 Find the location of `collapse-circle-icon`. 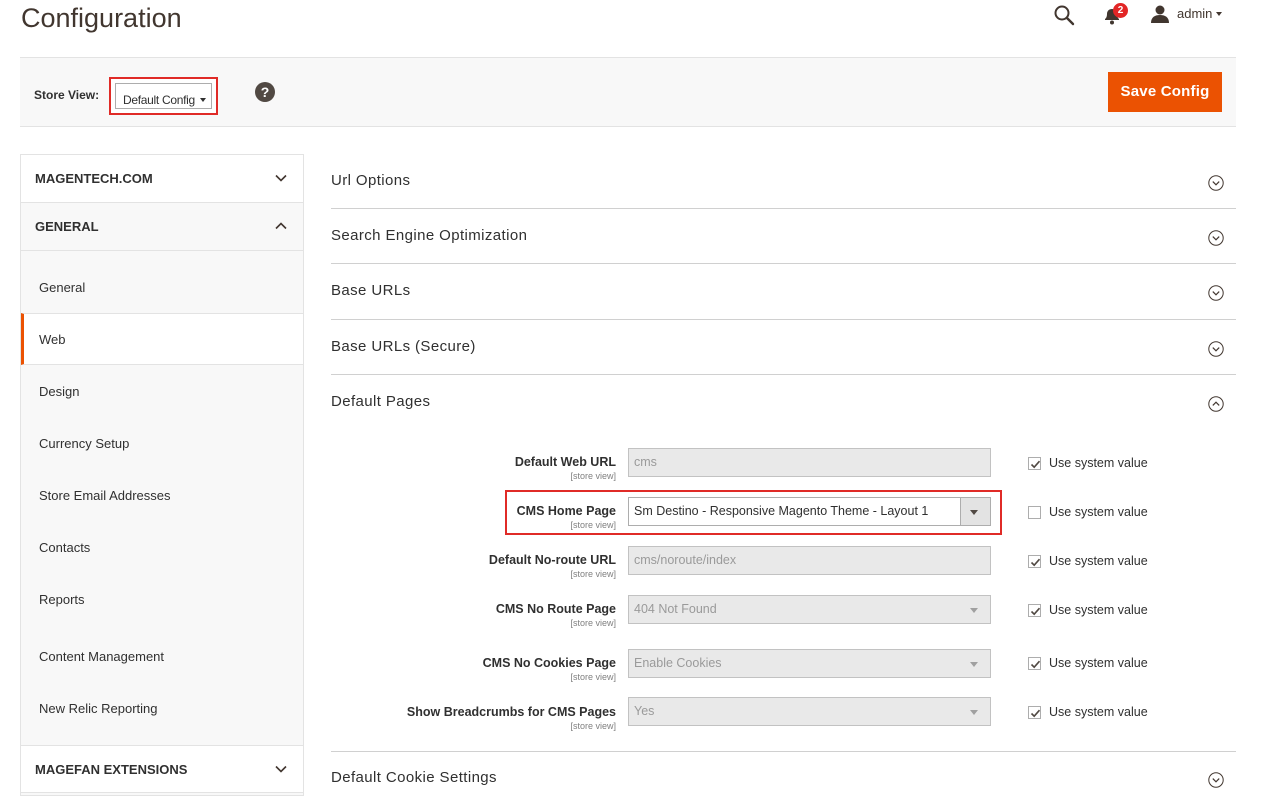

collapse-circle-icon is located at coordinates (1216, 404).